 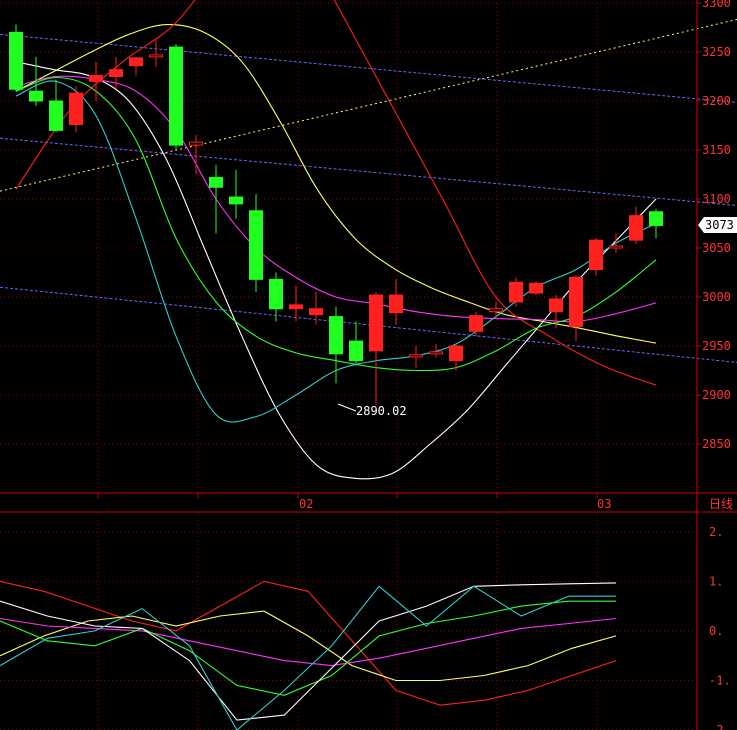 What do you see at coordinates (716, 346) in the screenshot?
I see `y-tick-label: 2950` at bounding box center [716, 346].